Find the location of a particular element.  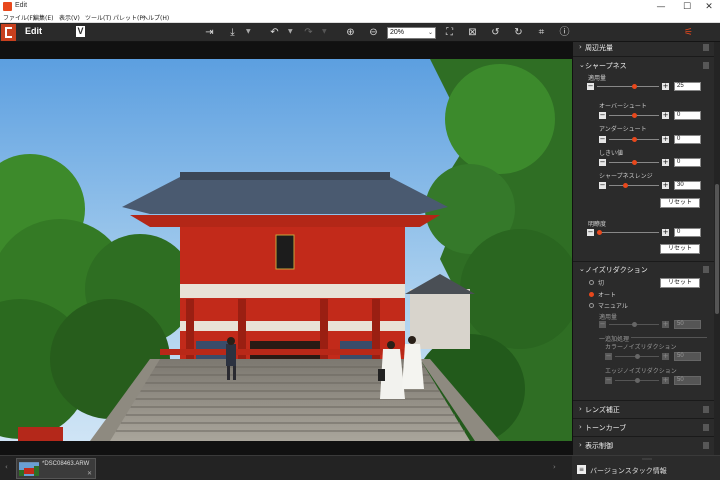

clarity-value: 0 is located at coordinates (687, 232).